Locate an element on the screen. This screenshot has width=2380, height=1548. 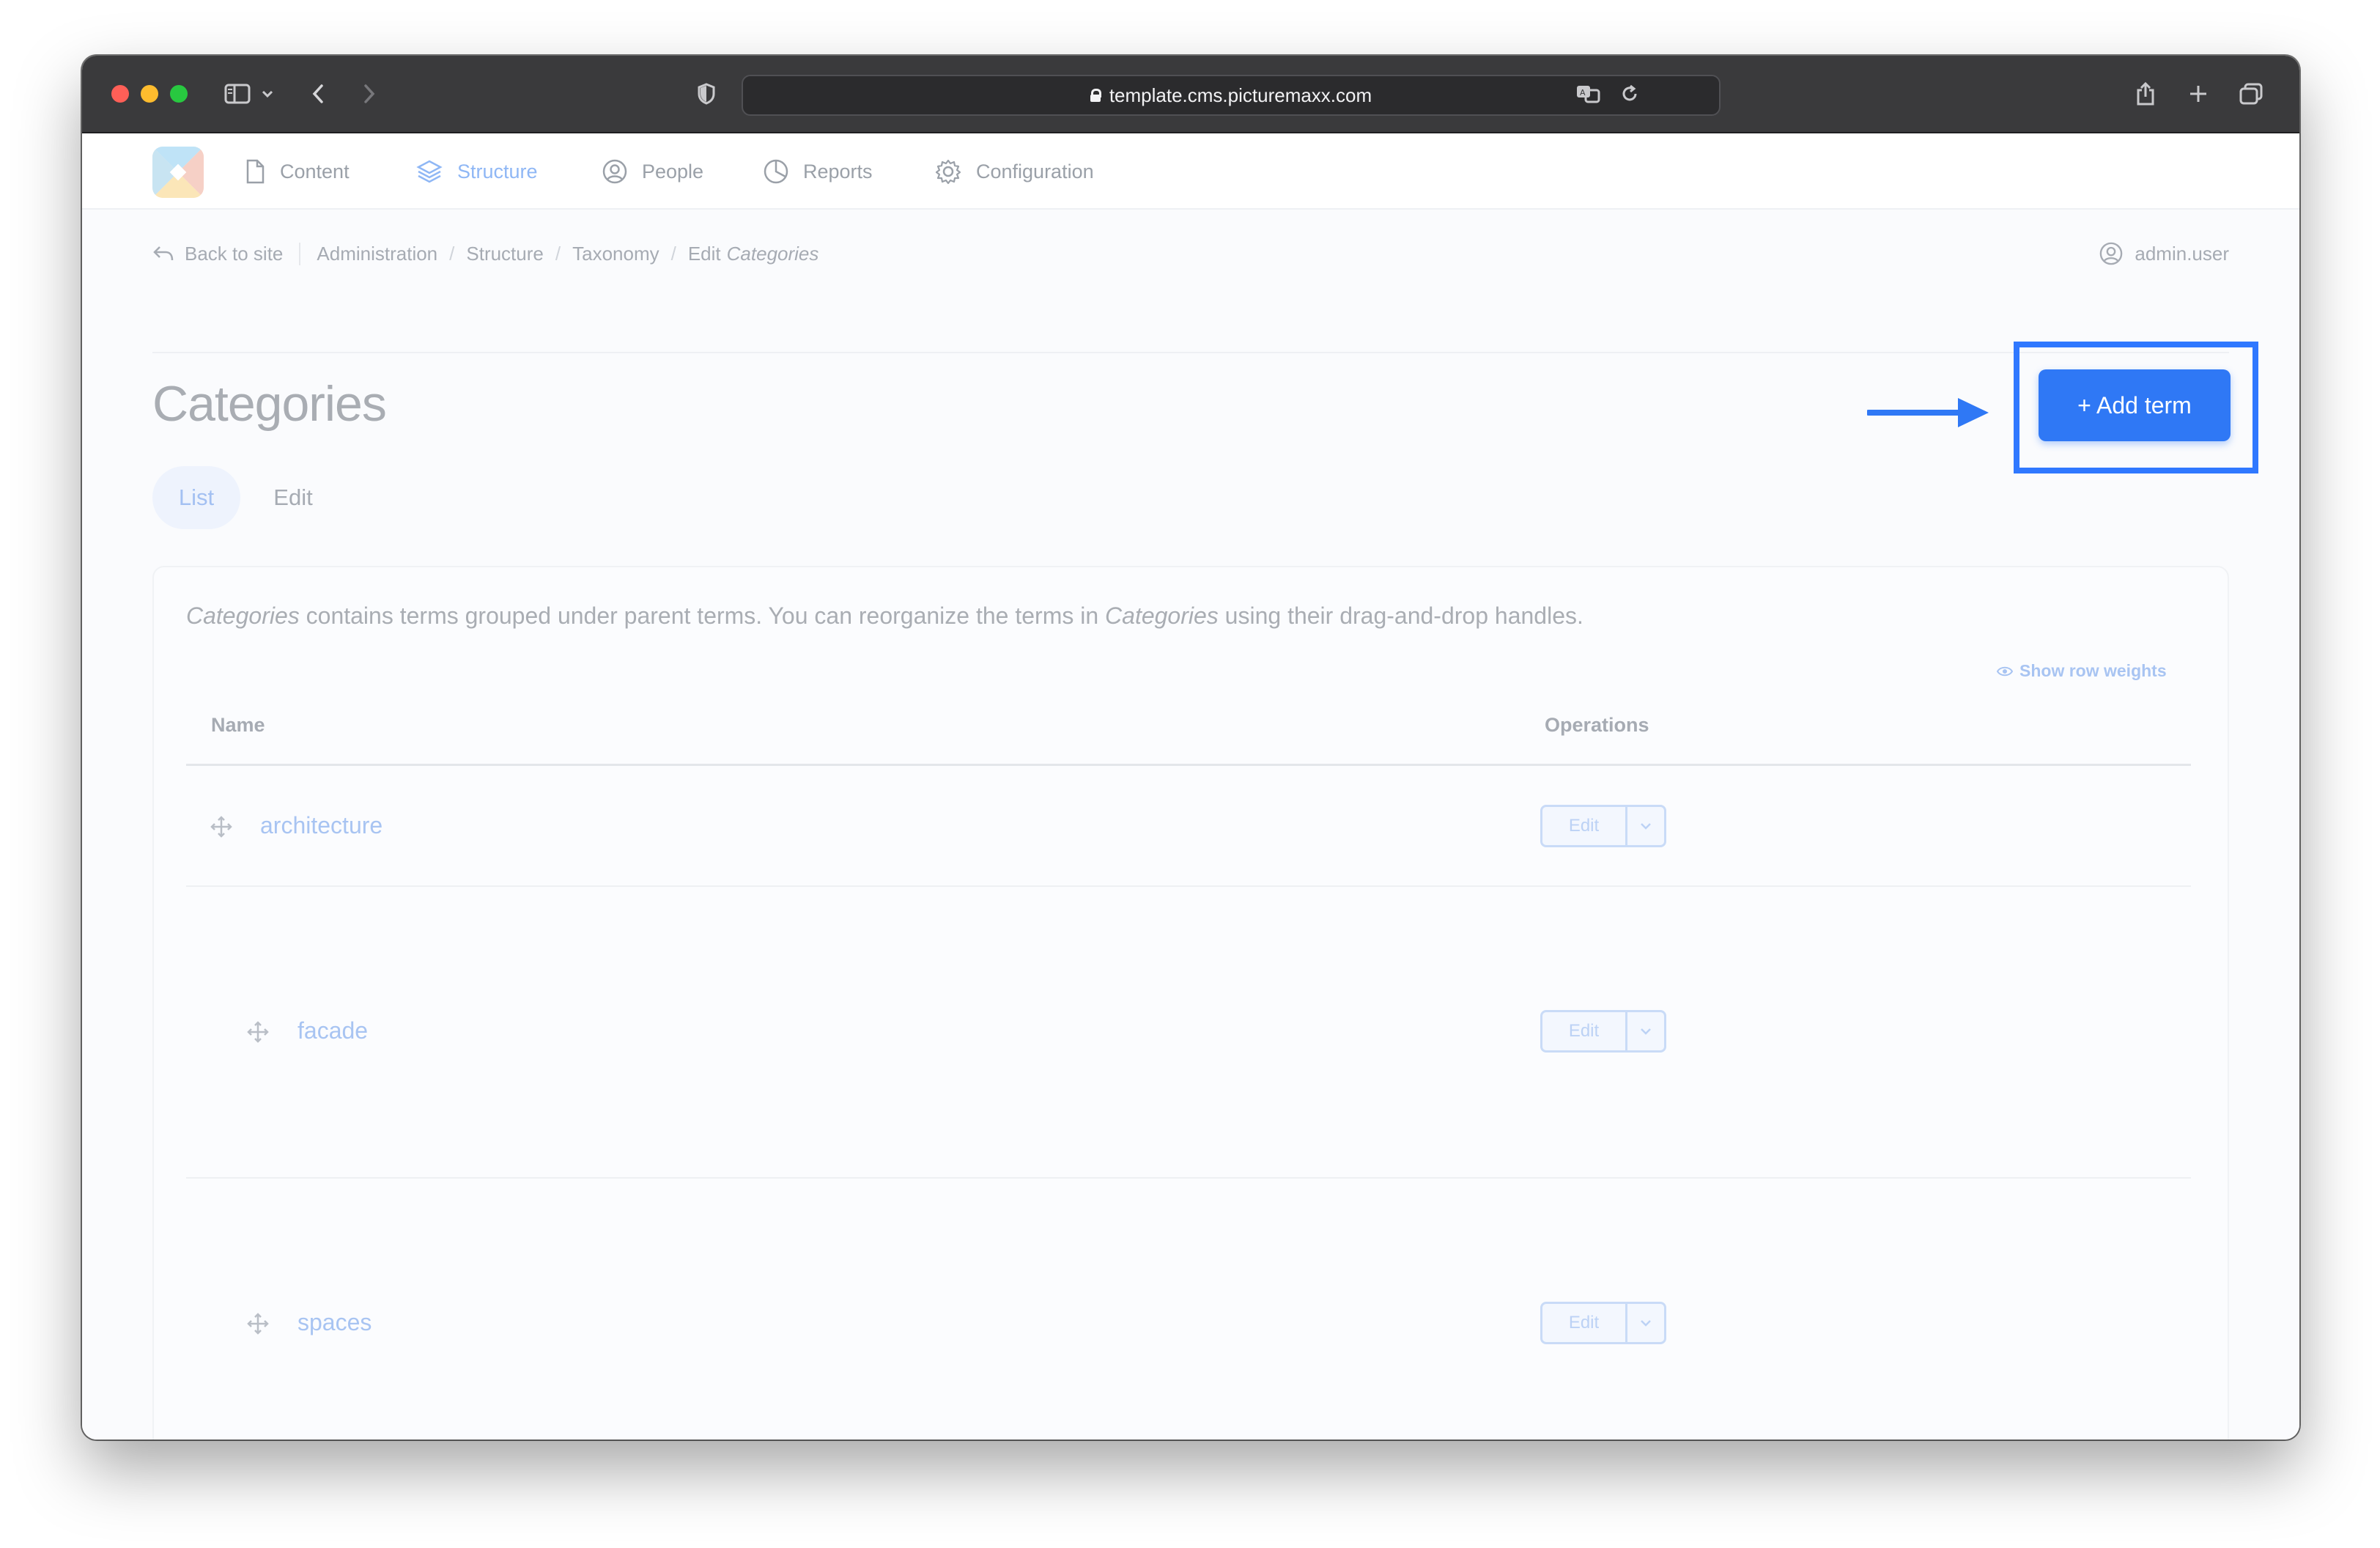
translate-icon: A is located at coordinates (1588, 94).